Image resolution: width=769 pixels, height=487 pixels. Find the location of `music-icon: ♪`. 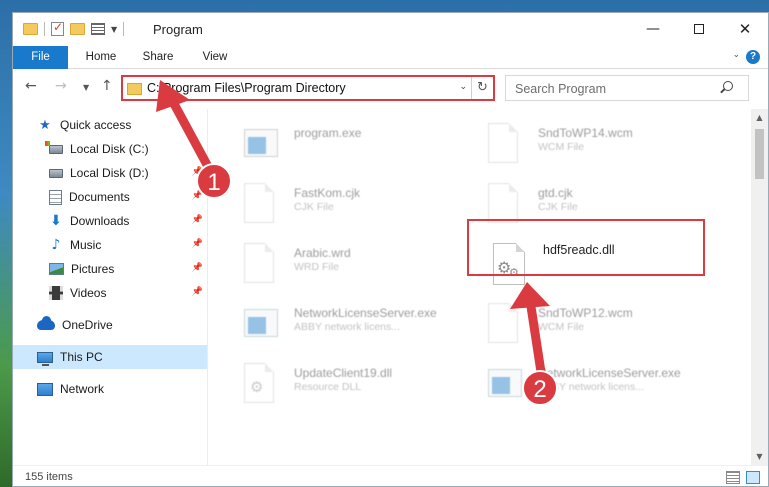

music-icon: ♪ is located at coordinates (56, 245).